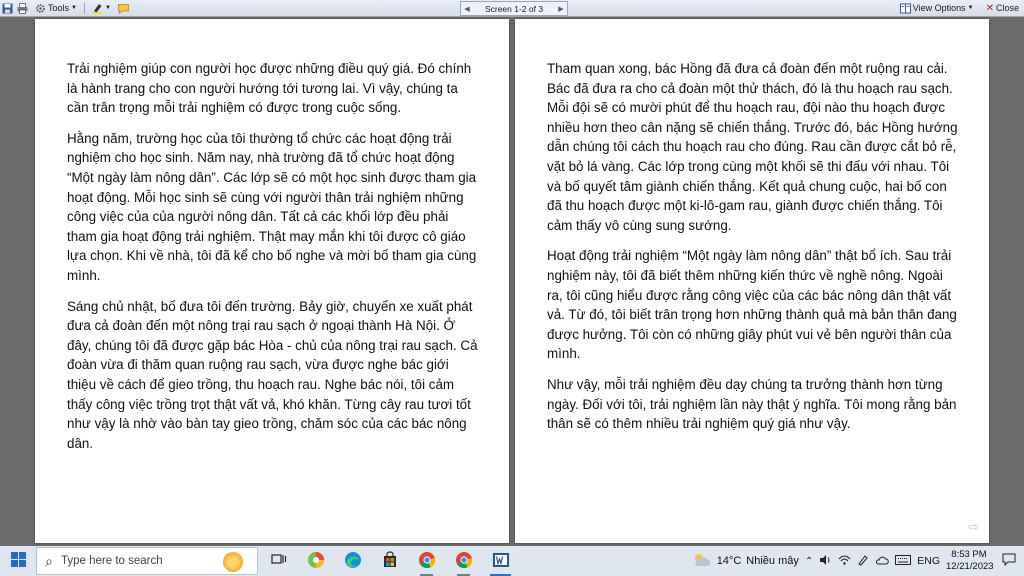  Describe the element at coordinates (882, 561) in the screenshot. I see `cloud-sync-icon` at that location.